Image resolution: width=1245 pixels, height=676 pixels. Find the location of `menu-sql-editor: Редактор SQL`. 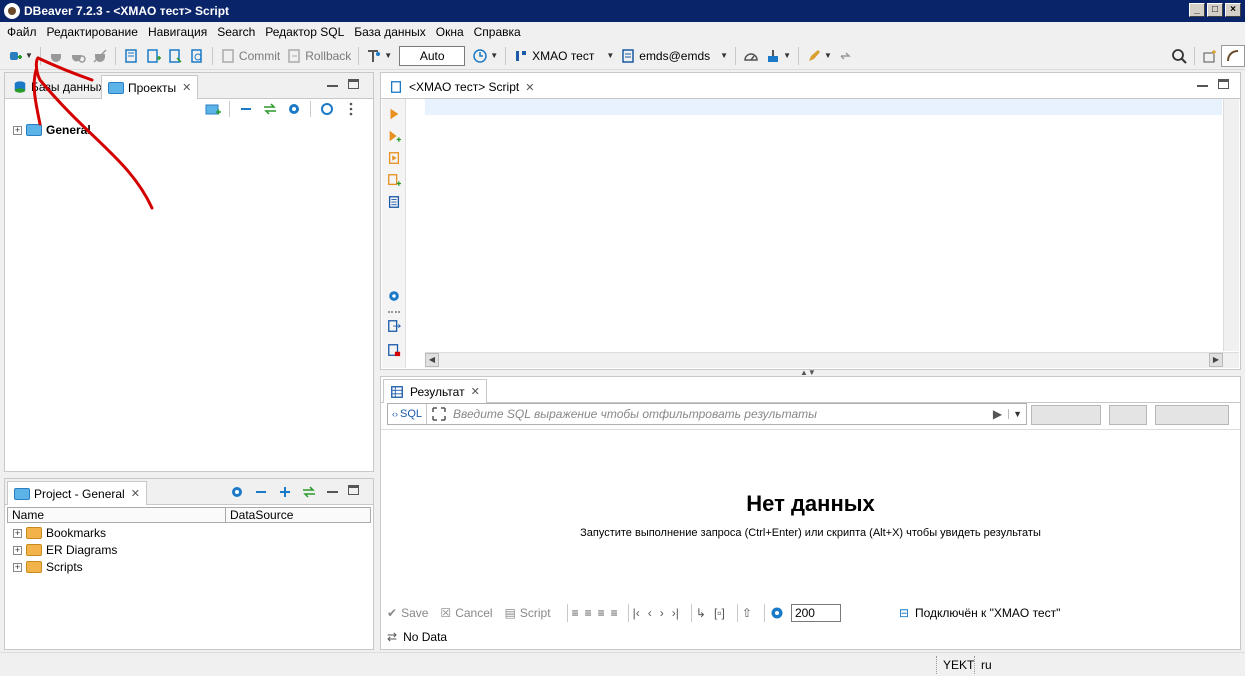

menu-sql-editor: Редактор SQL is located at coordinates (304, 32).